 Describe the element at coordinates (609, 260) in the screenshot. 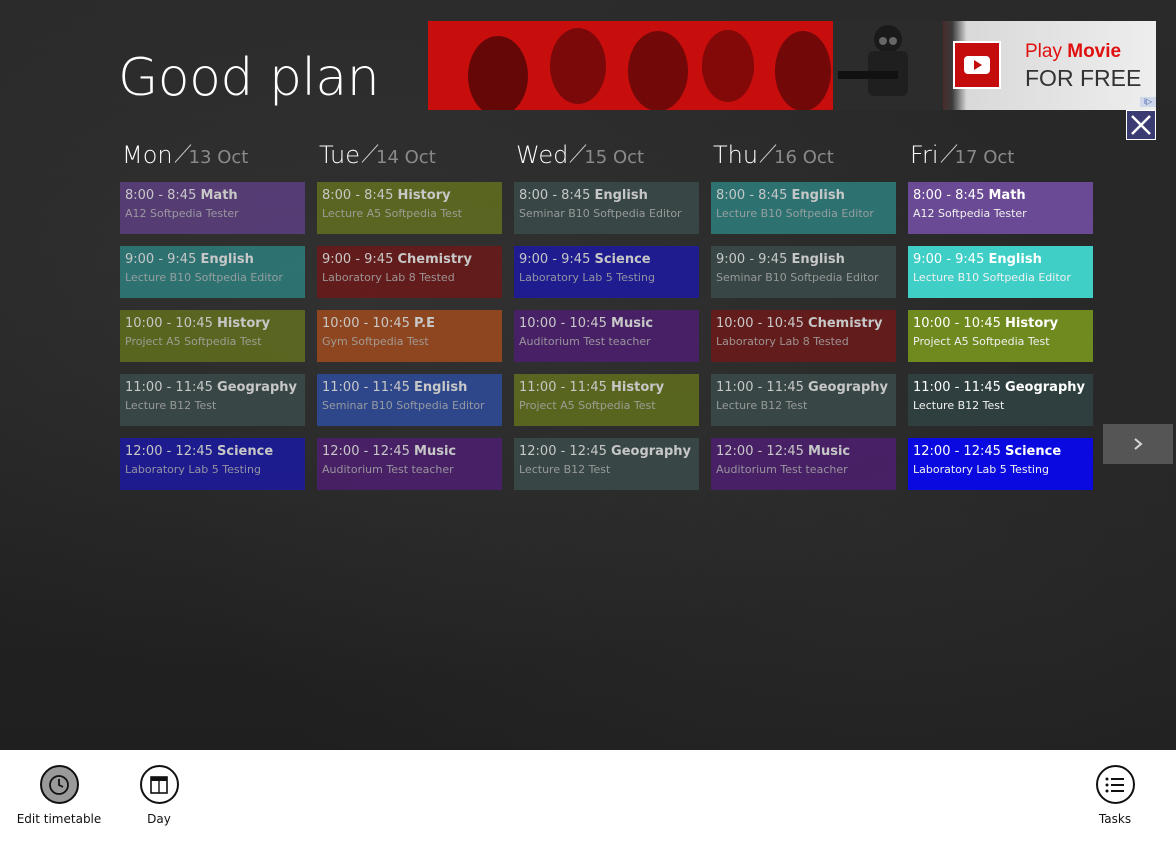

I see `lesson-time-subject: 9:00 - 9:45 Science` at that location.